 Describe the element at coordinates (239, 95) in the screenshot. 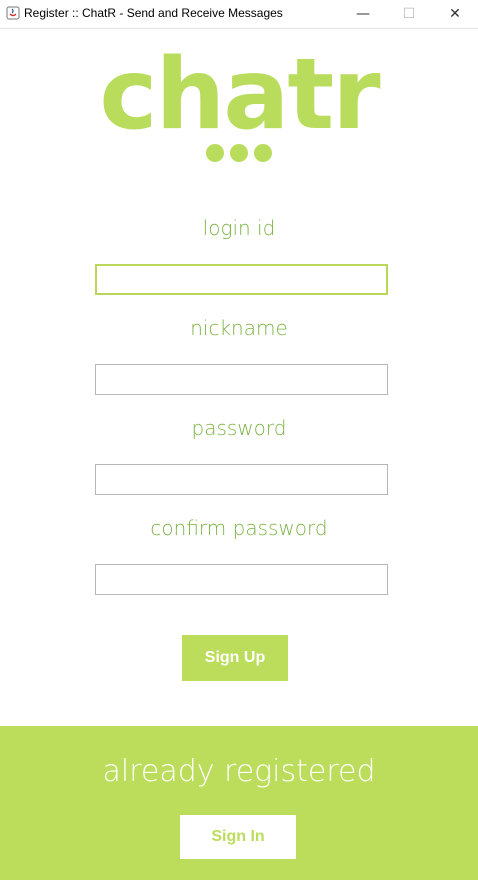

I see `logo-wordmark: chatr` at that location.